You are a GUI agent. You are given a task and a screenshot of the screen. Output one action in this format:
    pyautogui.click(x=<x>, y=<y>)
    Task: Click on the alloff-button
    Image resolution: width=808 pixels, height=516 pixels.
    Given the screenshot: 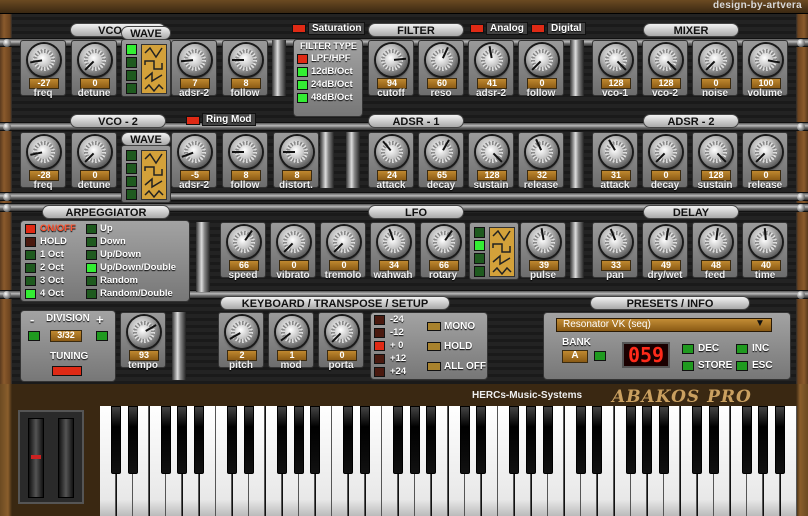 What is the action you would take?
    pyautogui.click(x=434, y=366)
    